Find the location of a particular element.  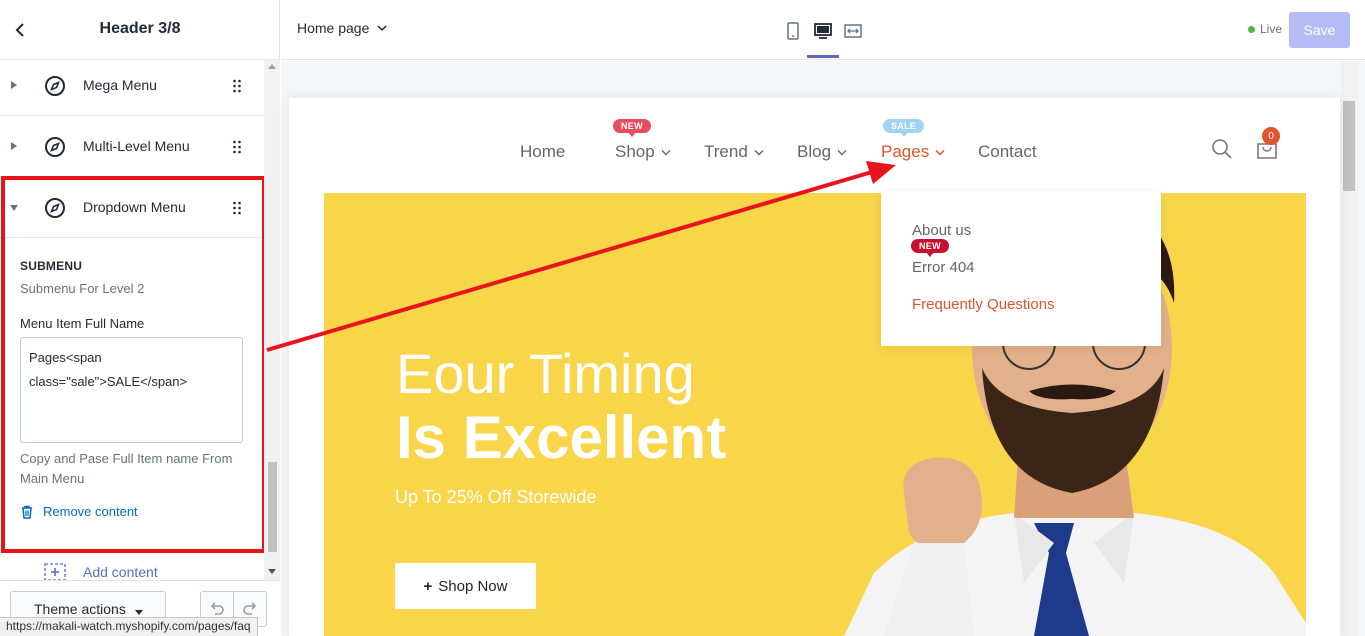

remove-content-button: Remove content is located at coordinates (79, 511).